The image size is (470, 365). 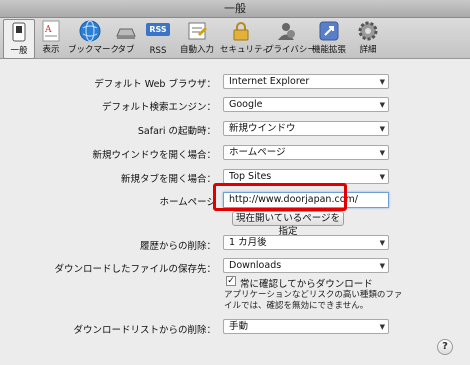 I want to click on tab-extensions: 機能拡張, so click(x=329, y=38).